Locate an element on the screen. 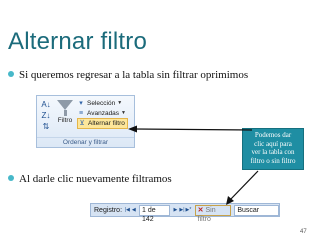 The width and height of the screenshot is (320, 240). arrowhead is located at coordinates (132, 129).